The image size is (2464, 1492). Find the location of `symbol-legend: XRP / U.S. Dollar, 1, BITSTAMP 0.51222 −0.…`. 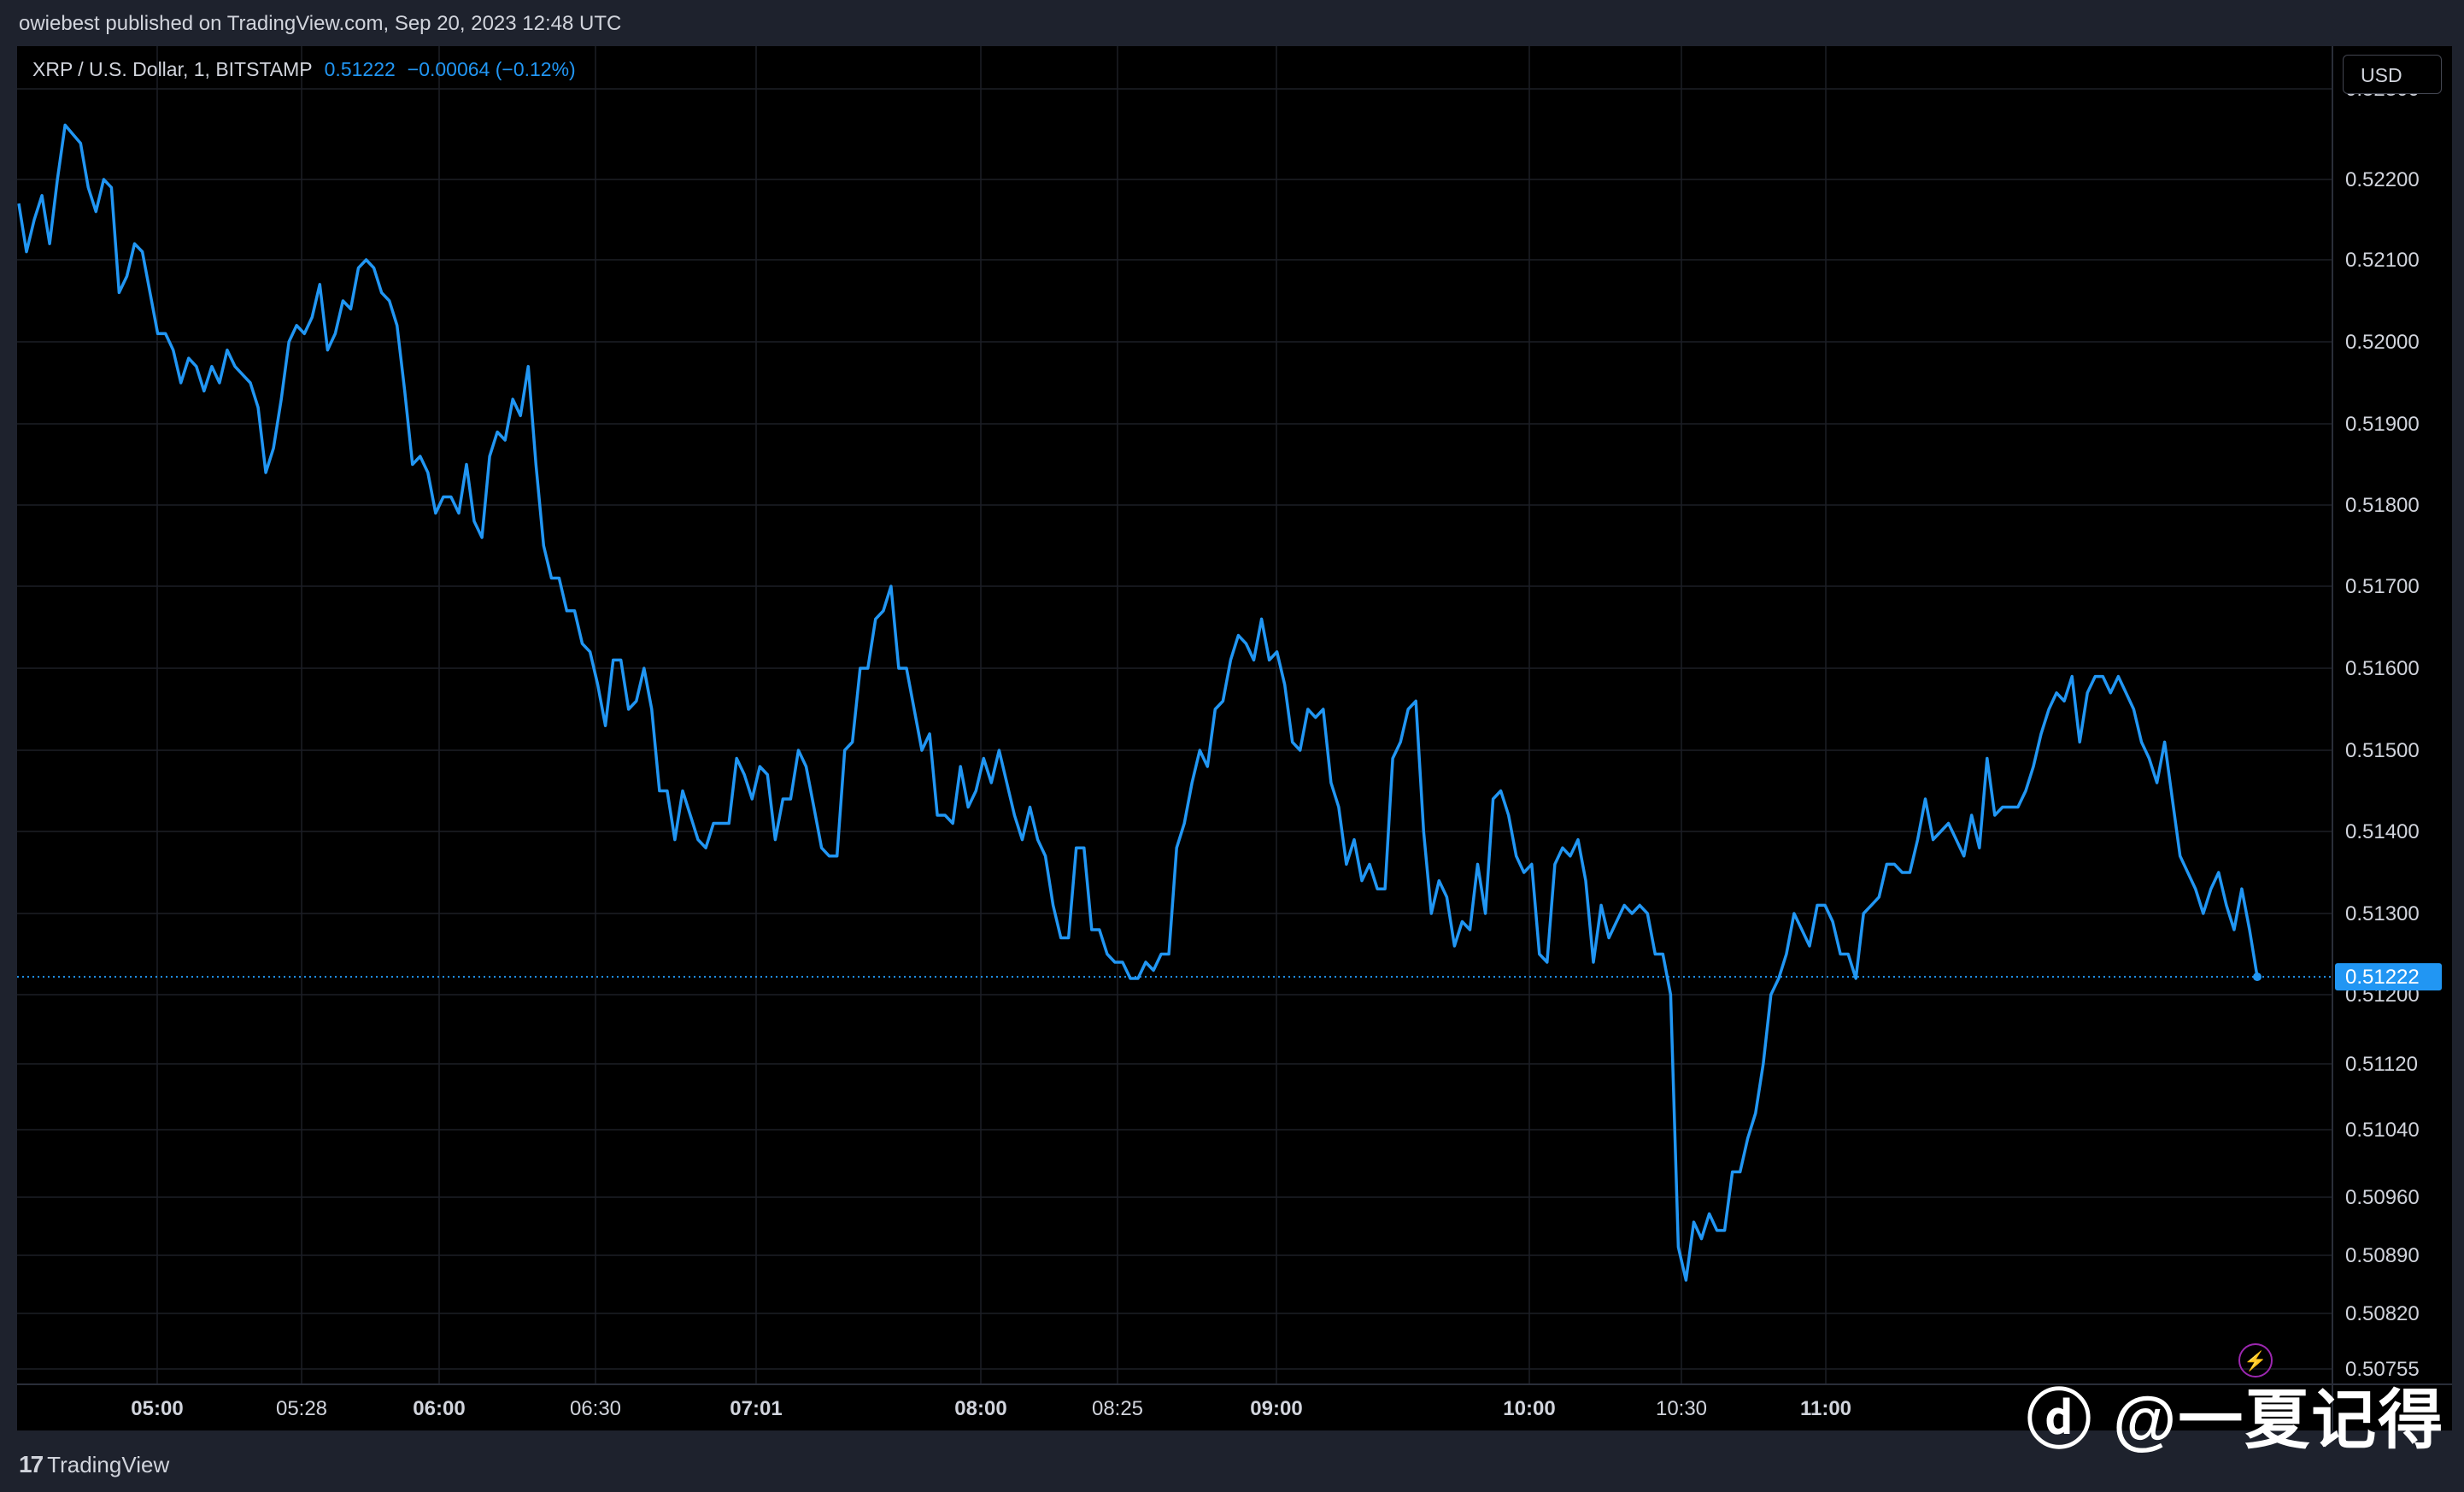

symbol-legend: XRP / U.S. Dollar, 1, BITSTAMP 0.51222 −0.… is located at coordinates (304, 69).